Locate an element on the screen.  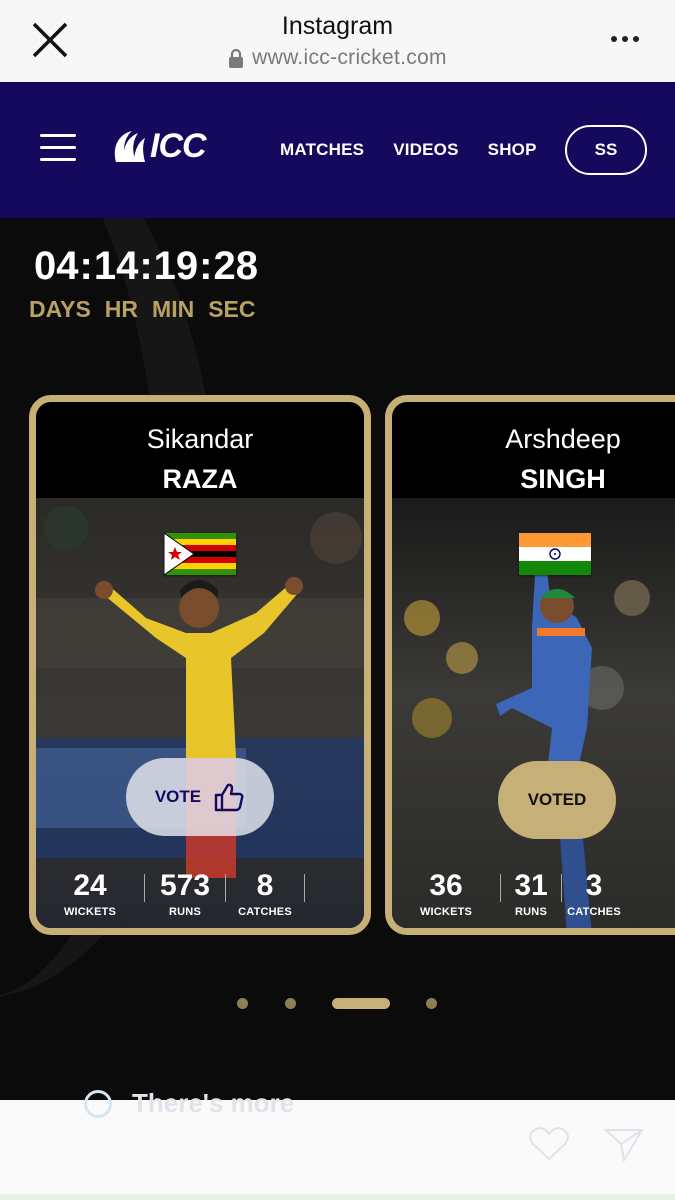
stat-catches: 3 CATCHES is located at coordinates (594, 894).